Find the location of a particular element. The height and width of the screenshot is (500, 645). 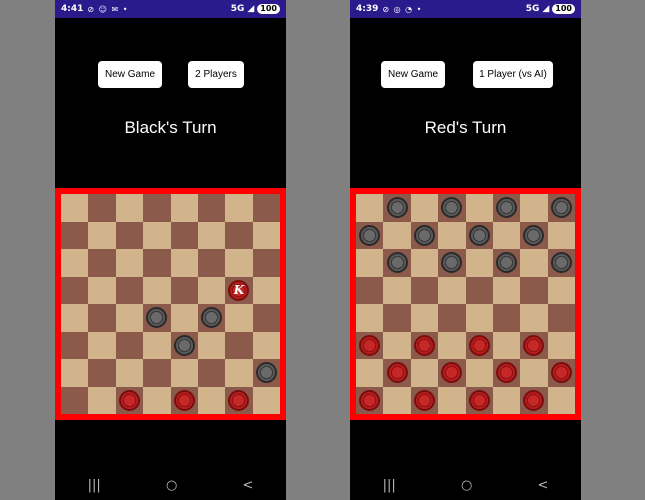

red-piece-king: K is located at coordinates (239, 290).